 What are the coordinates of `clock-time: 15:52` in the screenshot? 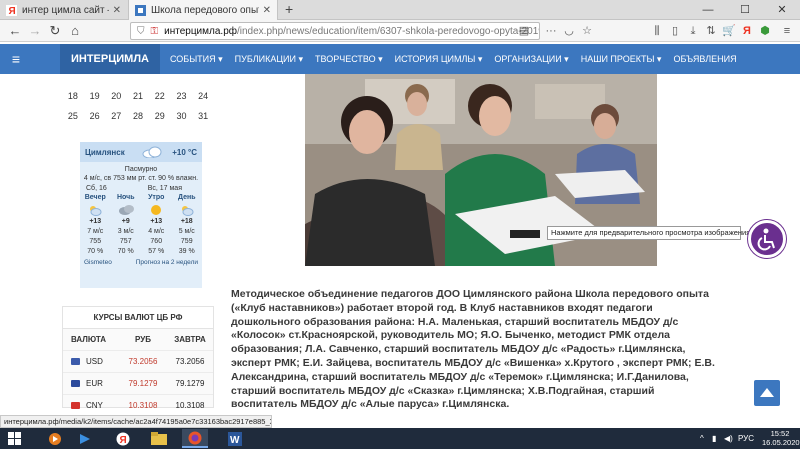 It's located at (780, 433).